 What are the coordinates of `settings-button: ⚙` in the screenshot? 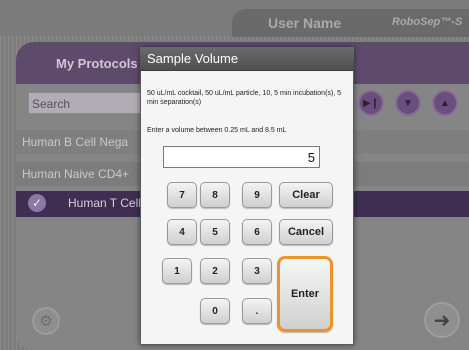 It's located at (46, 321).